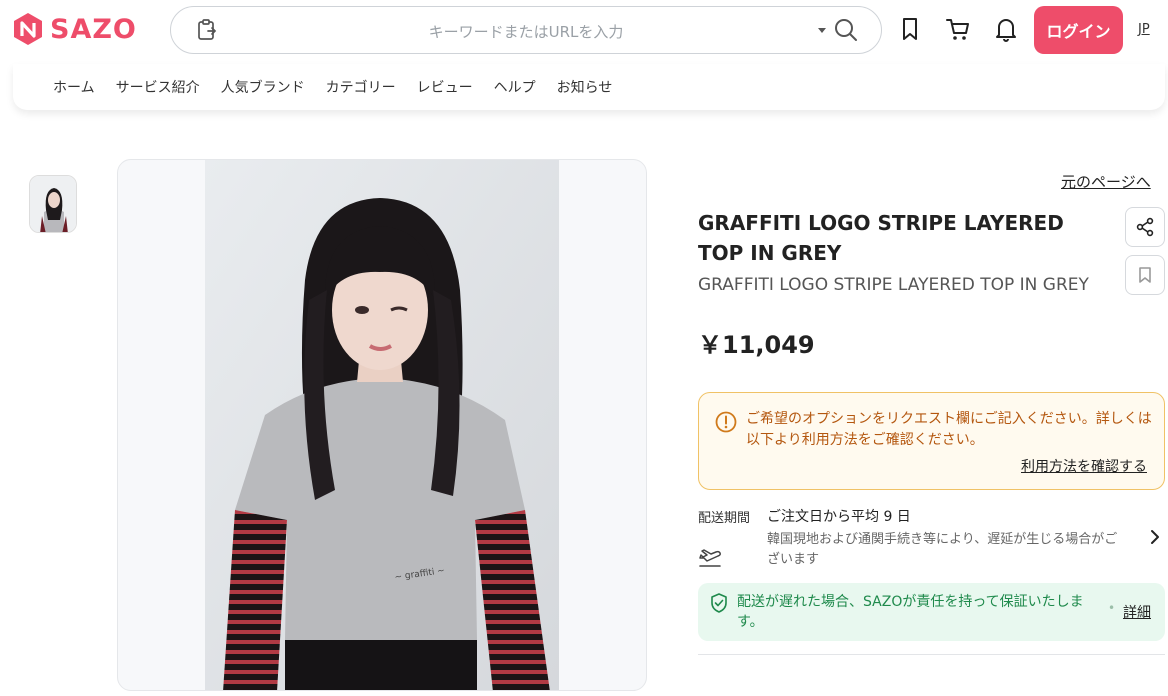 This screenshot has width=1168, height=696. I want to click on warning-icon, so click(726, 422).